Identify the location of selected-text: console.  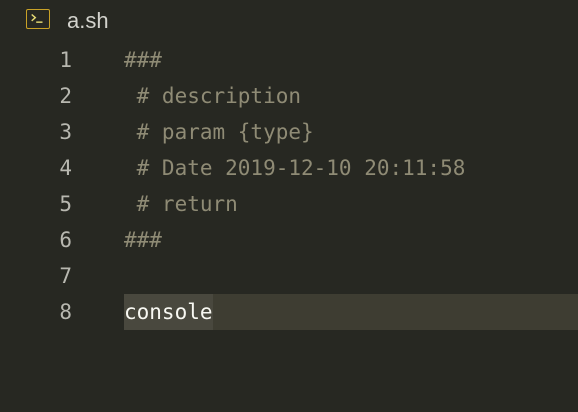
(168, 312).